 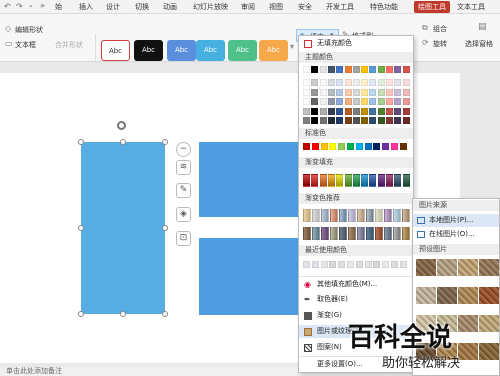 What do you see at coordinates (123, 228) in the screenshot?
I see `selected-rectangle-shape` at bounding box center [123, 228].